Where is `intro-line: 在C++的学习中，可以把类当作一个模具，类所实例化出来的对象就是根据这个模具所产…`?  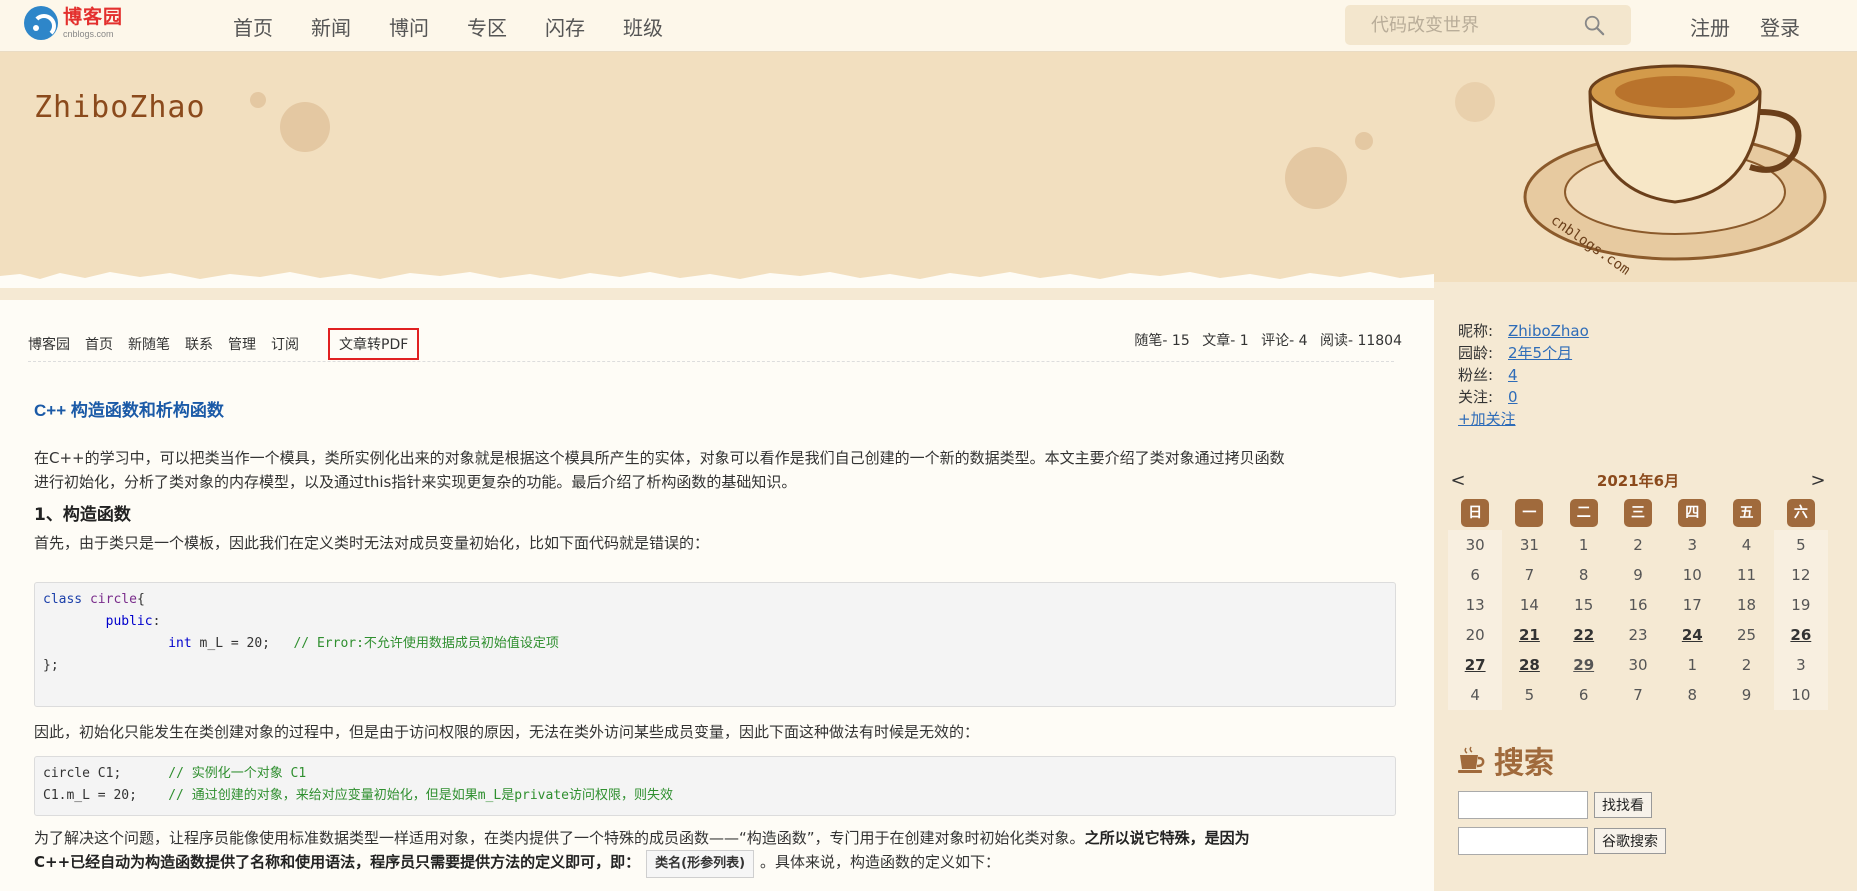
intro-line: 在C++的学习中，可以把类当作一个模具，类所实例化出来的对象就是根据这个模具所产… is located at coordinates (659, 458).